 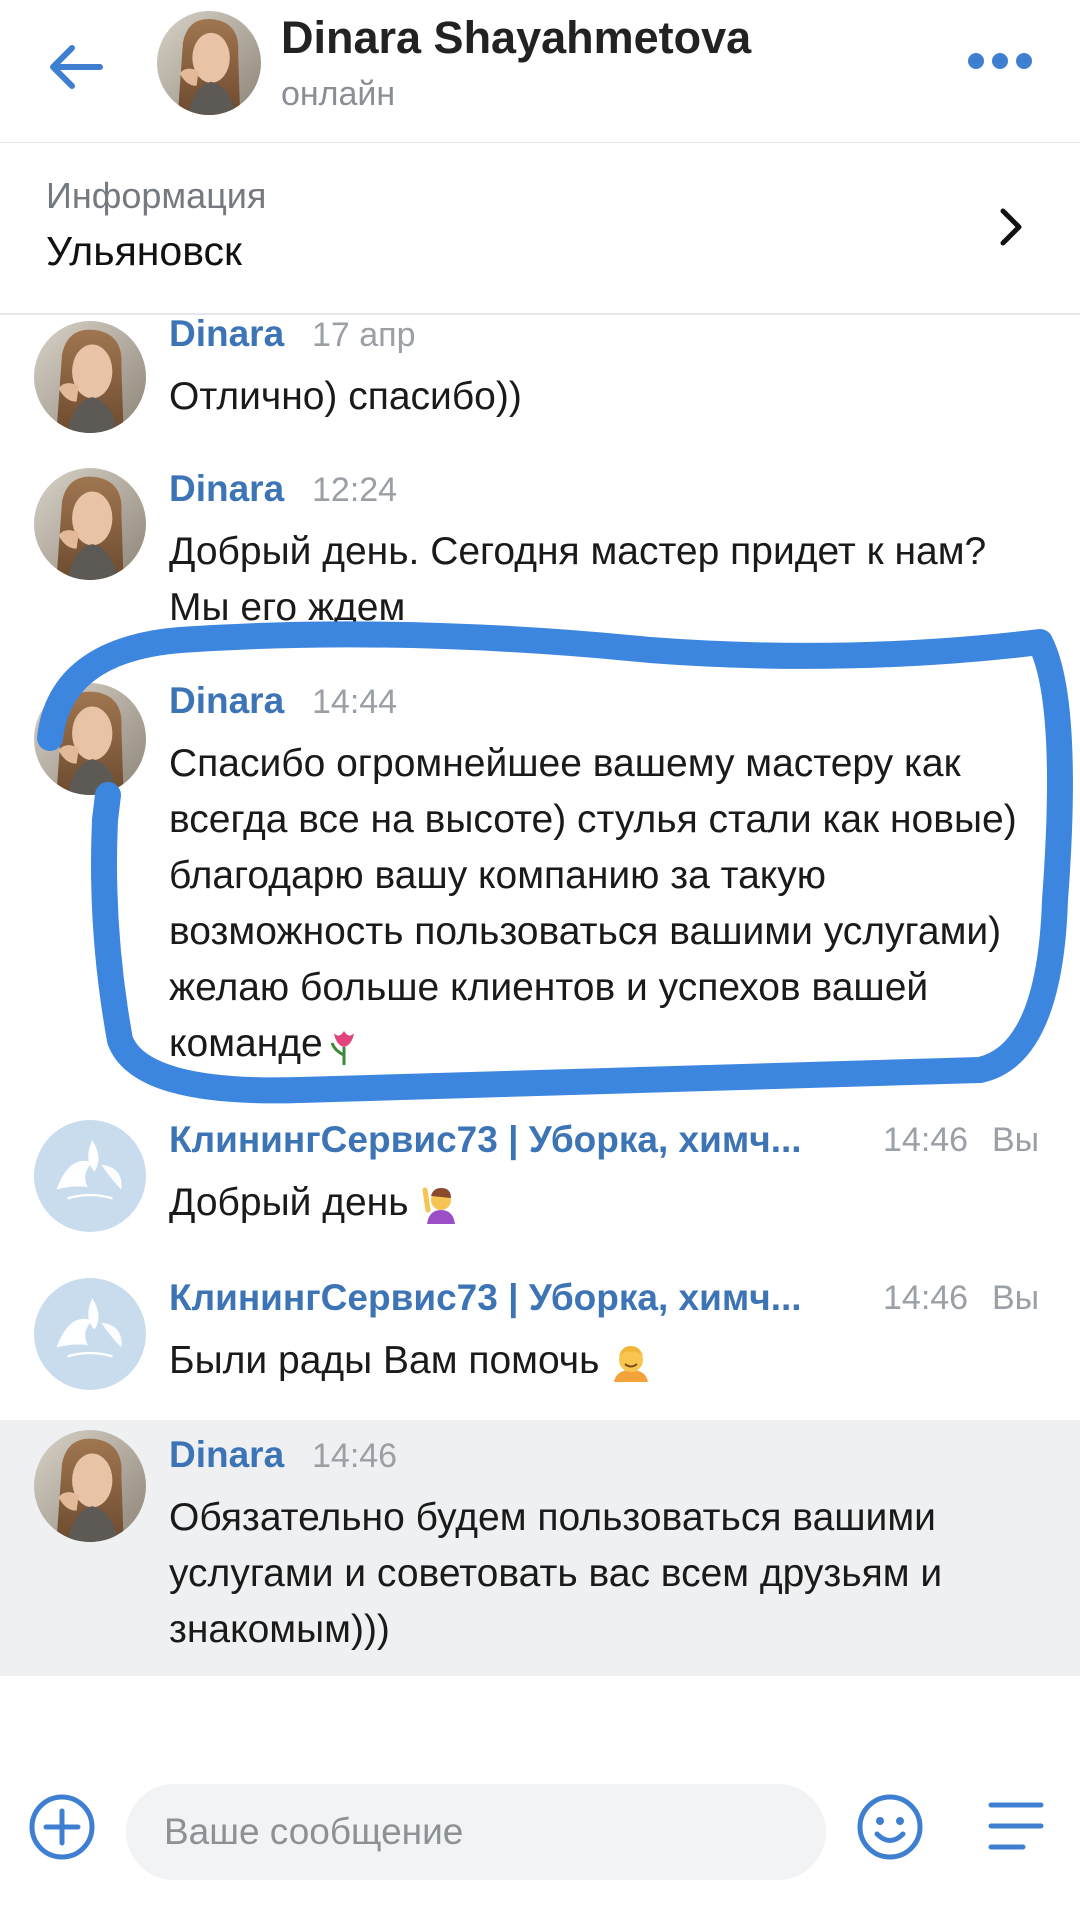 I want to click on message-time: 14:44, so click(x=355, y=702).